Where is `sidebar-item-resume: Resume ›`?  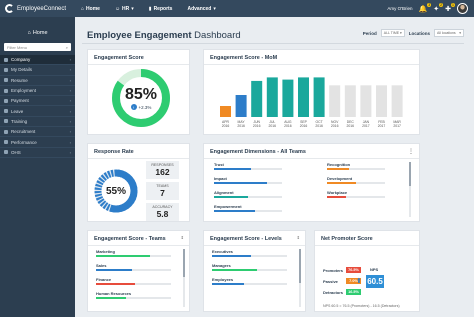 sidebar-item-resume: Resume › is located at coordinates (37, 81).